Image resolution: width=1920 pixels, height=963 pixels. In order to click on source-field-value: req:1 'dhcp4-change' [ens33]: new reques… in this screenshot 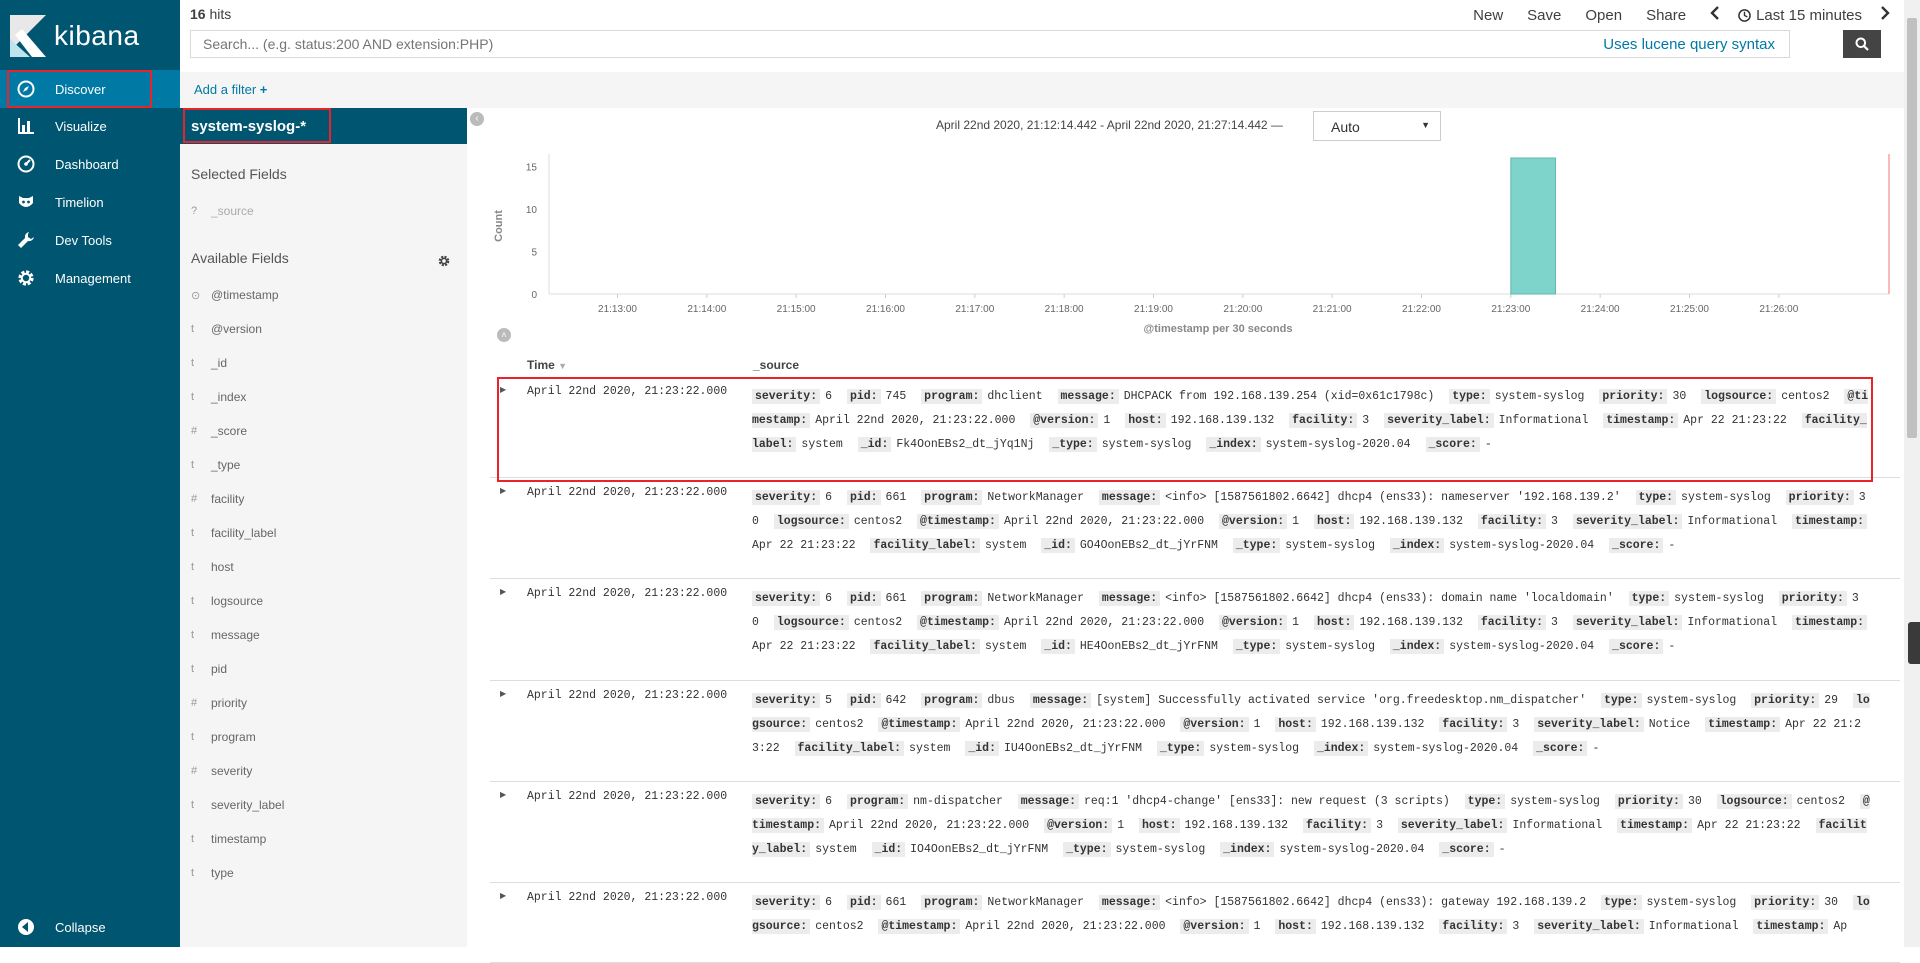, I will do `click(1267, 801)`.